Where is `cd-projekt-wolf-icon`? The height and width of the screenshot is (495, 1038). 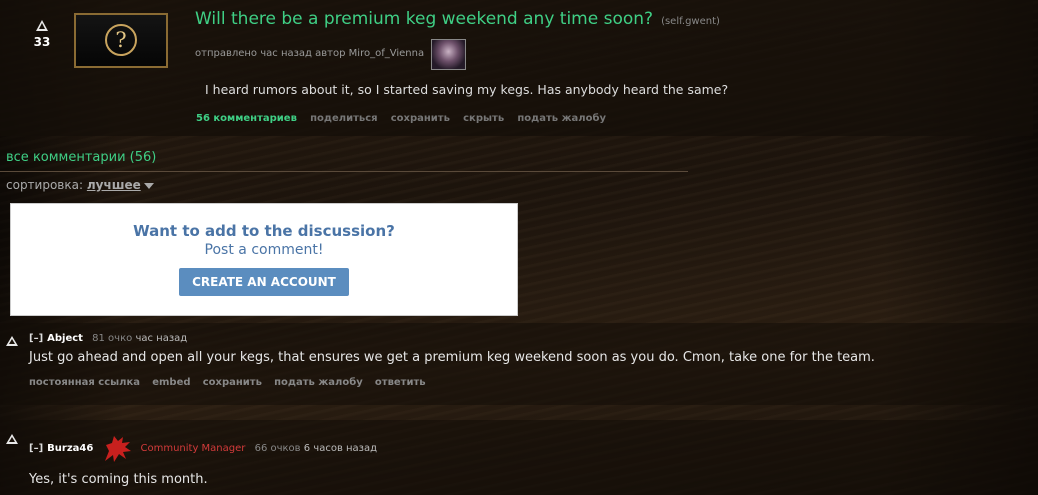
cd-projekt-wolf-icon is located at coordinates (117, 449).